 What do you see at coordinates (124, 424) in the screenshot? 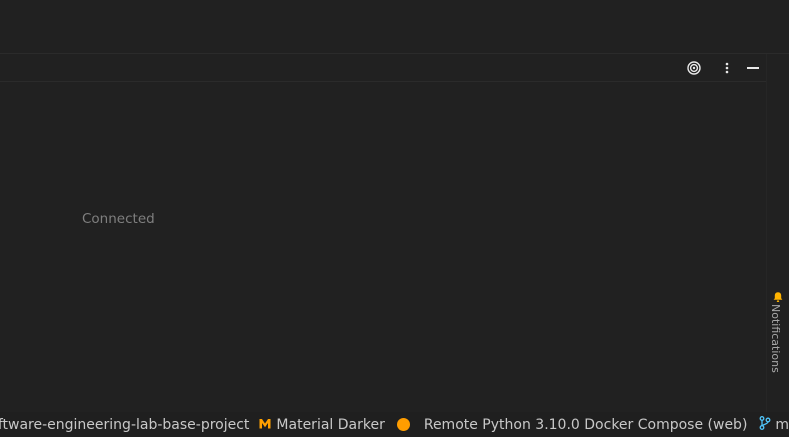
I see `project-name: software-engineering-lab-base-project` at bounding box center [124, 424].